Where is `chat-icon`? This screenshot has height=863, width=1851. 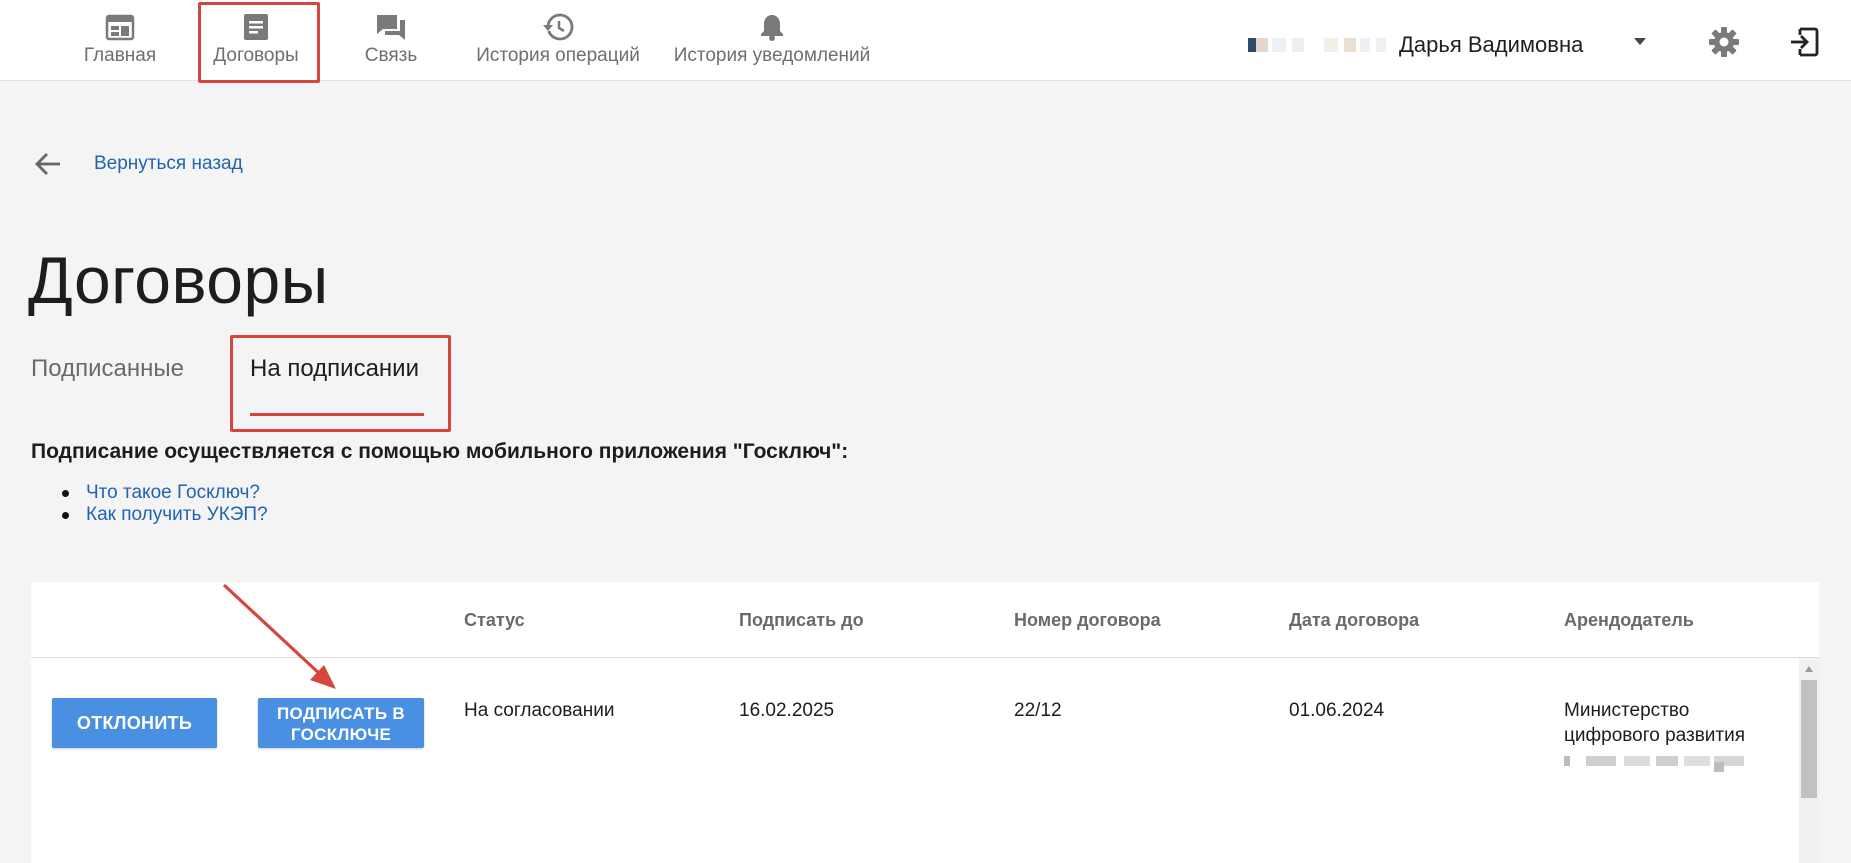
chat-icon is located at coordinates (391, 27).